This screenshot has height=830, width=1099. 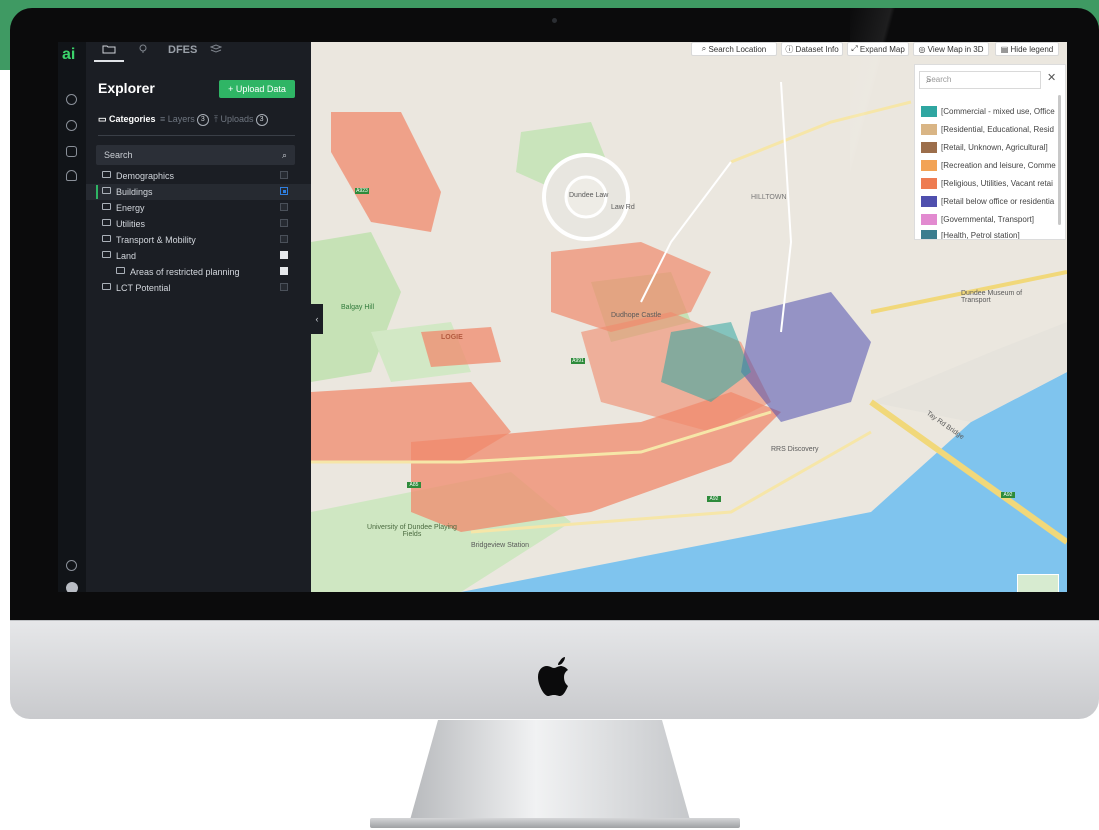 I want to click on avatar, so click(x=72, y=587).